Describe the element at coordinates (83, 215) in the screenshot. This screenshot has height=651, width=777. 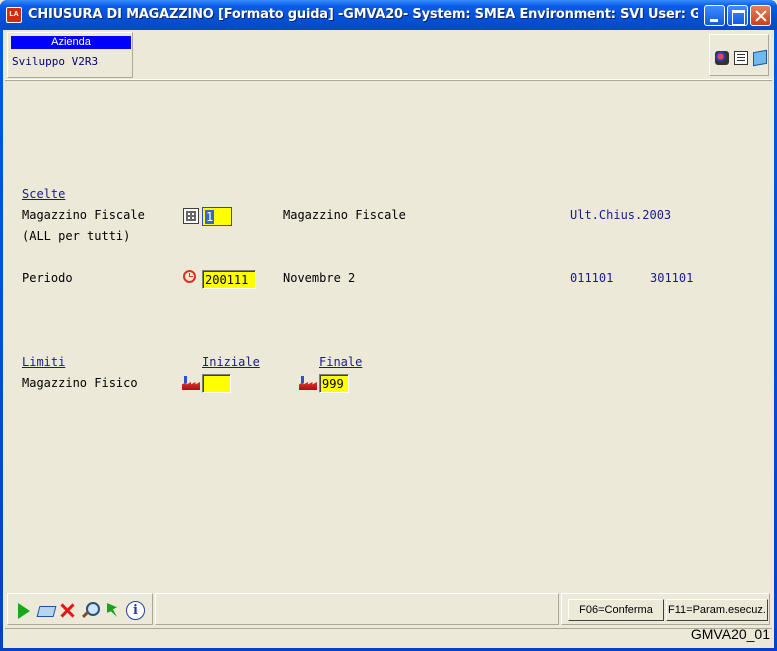
I see `magazzino-fiscale-label: Magazzino Fiscale` at that location.